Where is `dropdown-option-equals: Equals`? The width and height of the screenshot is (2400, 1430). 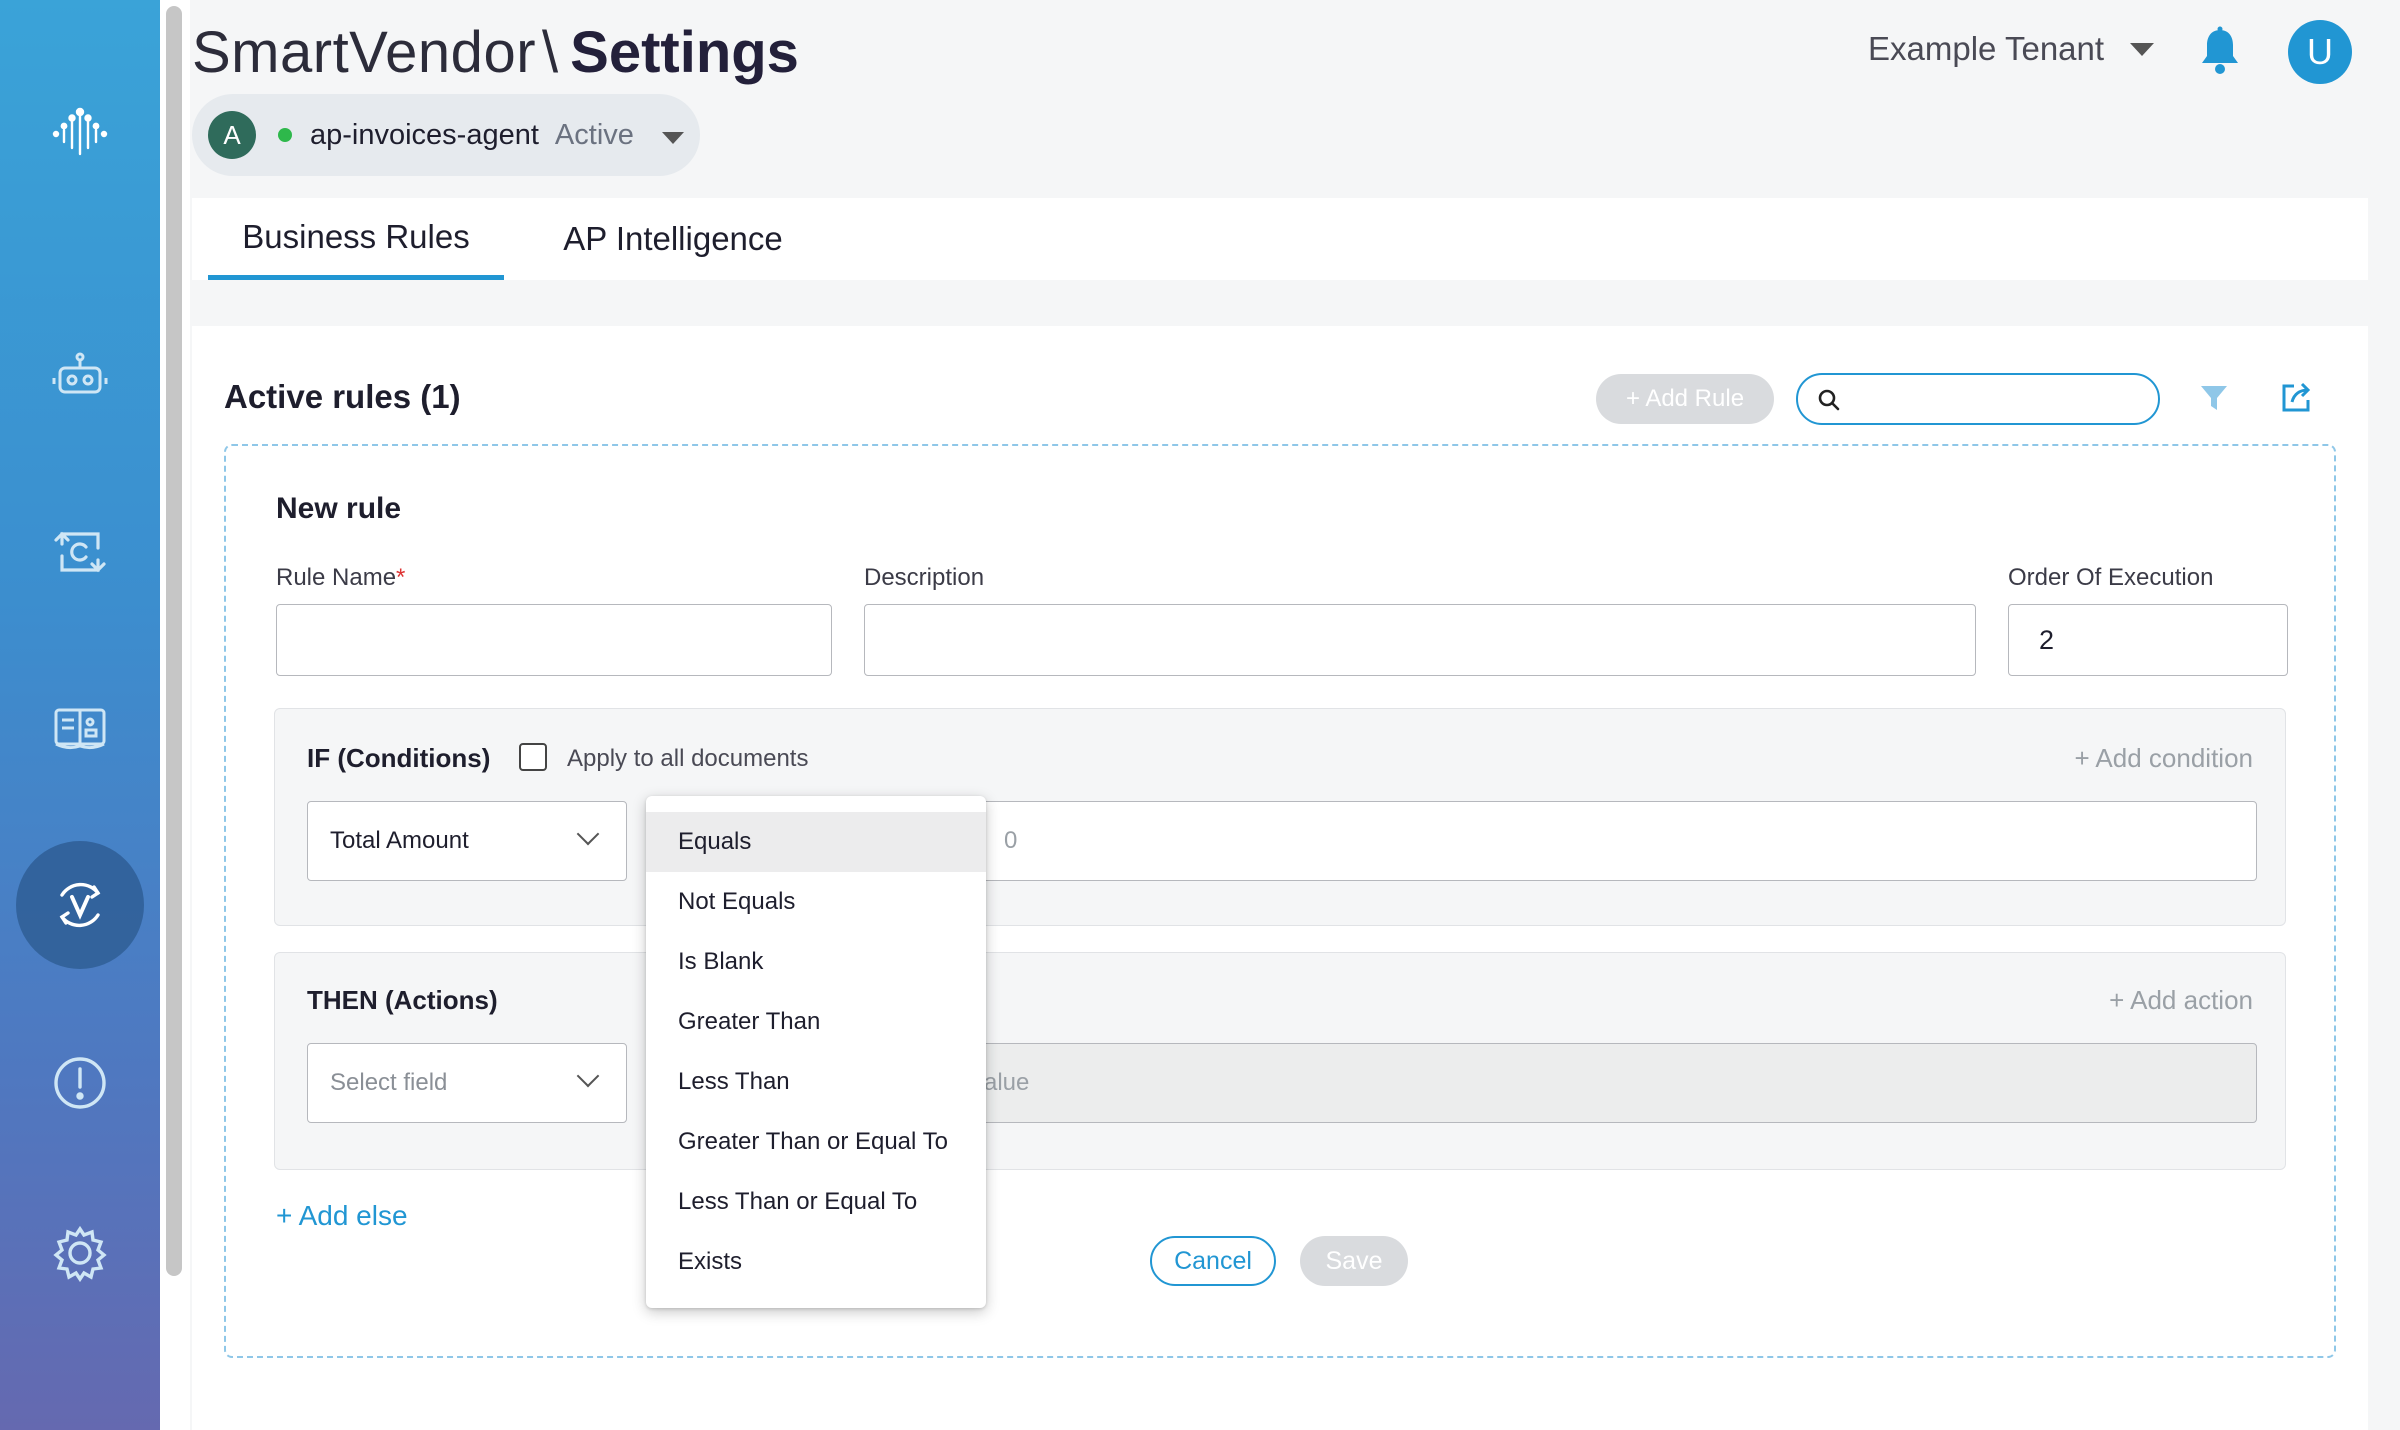 dropdown-option-equals: Equals is located at coordinates (816, 842).